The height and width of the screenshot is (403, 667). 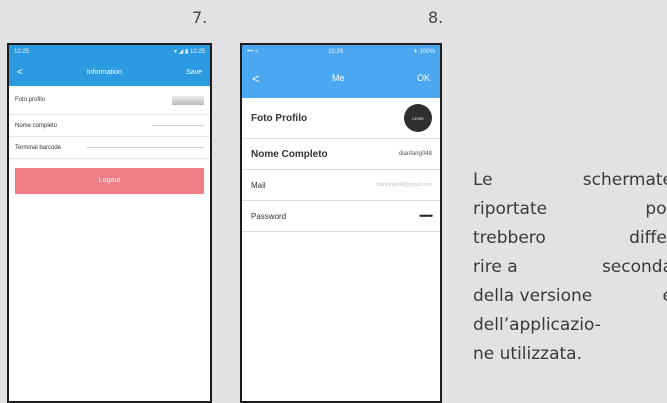 I want to click on row-label: Terminal barcode, so click(x=38, y=147).